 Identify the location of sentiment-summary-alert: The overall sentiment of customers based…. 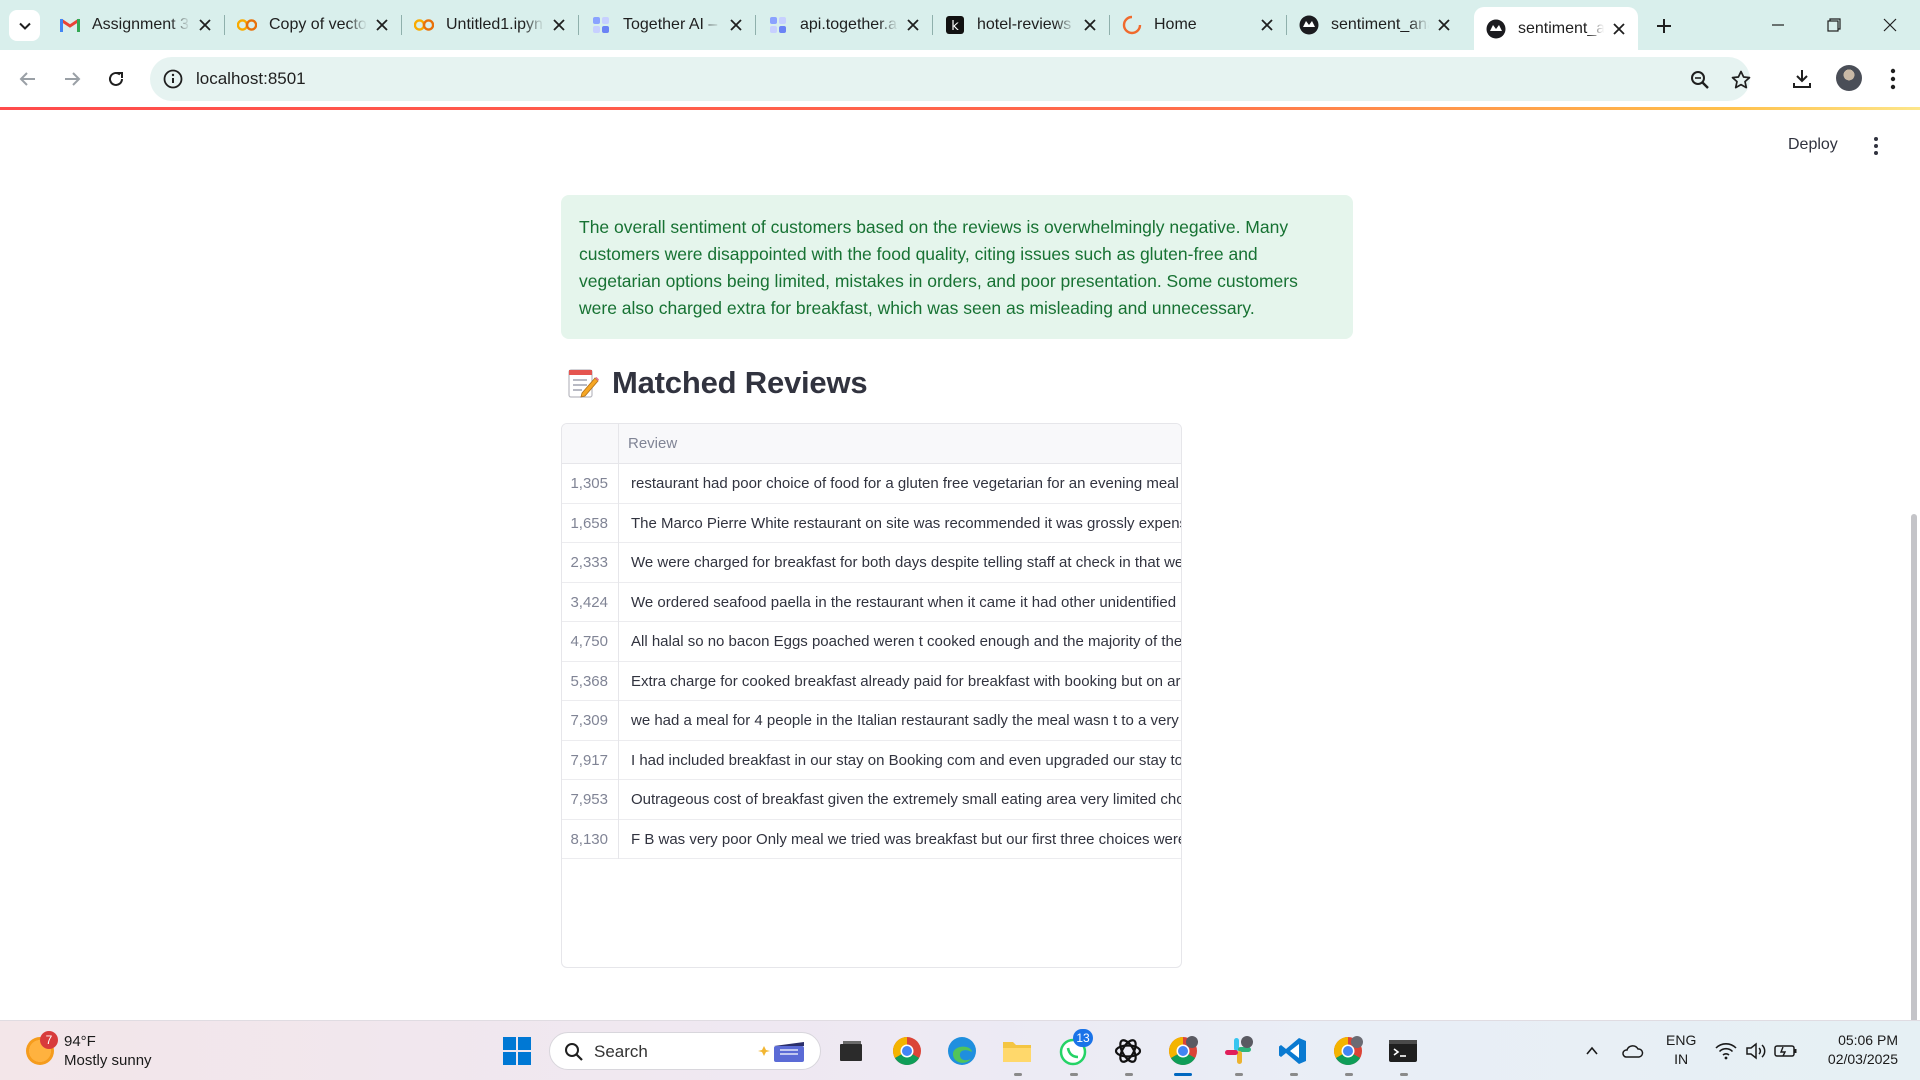
(957, 267).